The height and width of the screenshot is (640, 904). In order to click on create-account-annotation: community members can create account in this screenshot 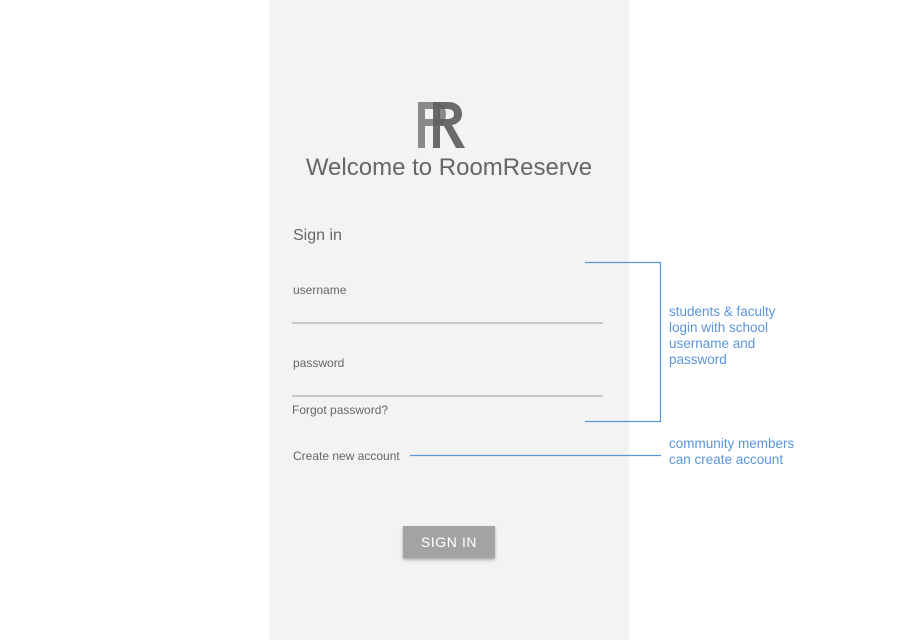, I will do `click(731, 452)`.